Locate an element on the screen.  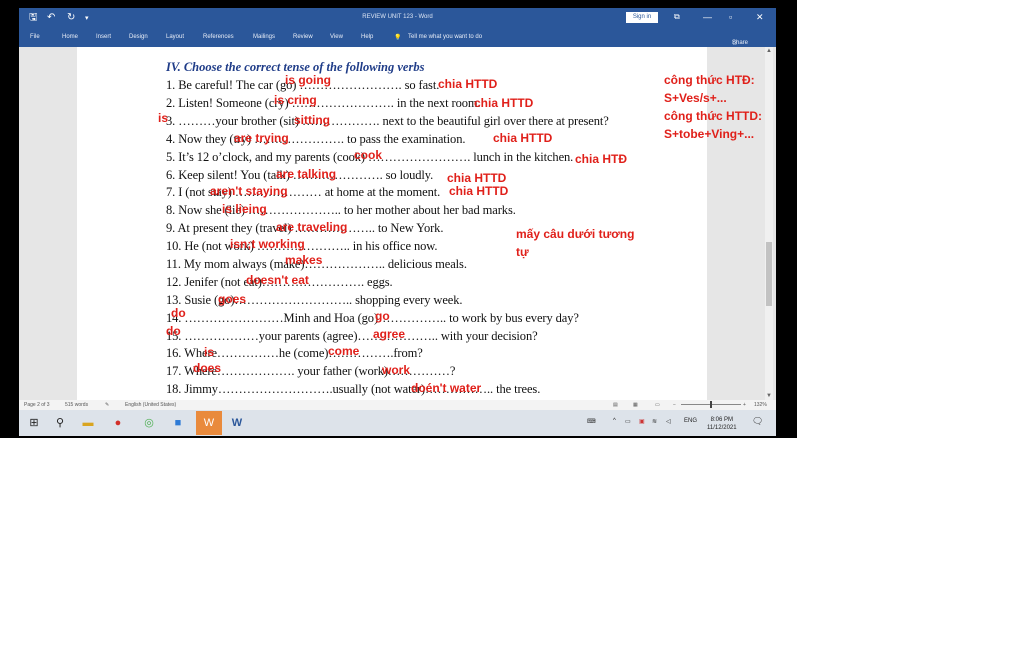
answer-8: is lieing is located at coordinates (244, 209).